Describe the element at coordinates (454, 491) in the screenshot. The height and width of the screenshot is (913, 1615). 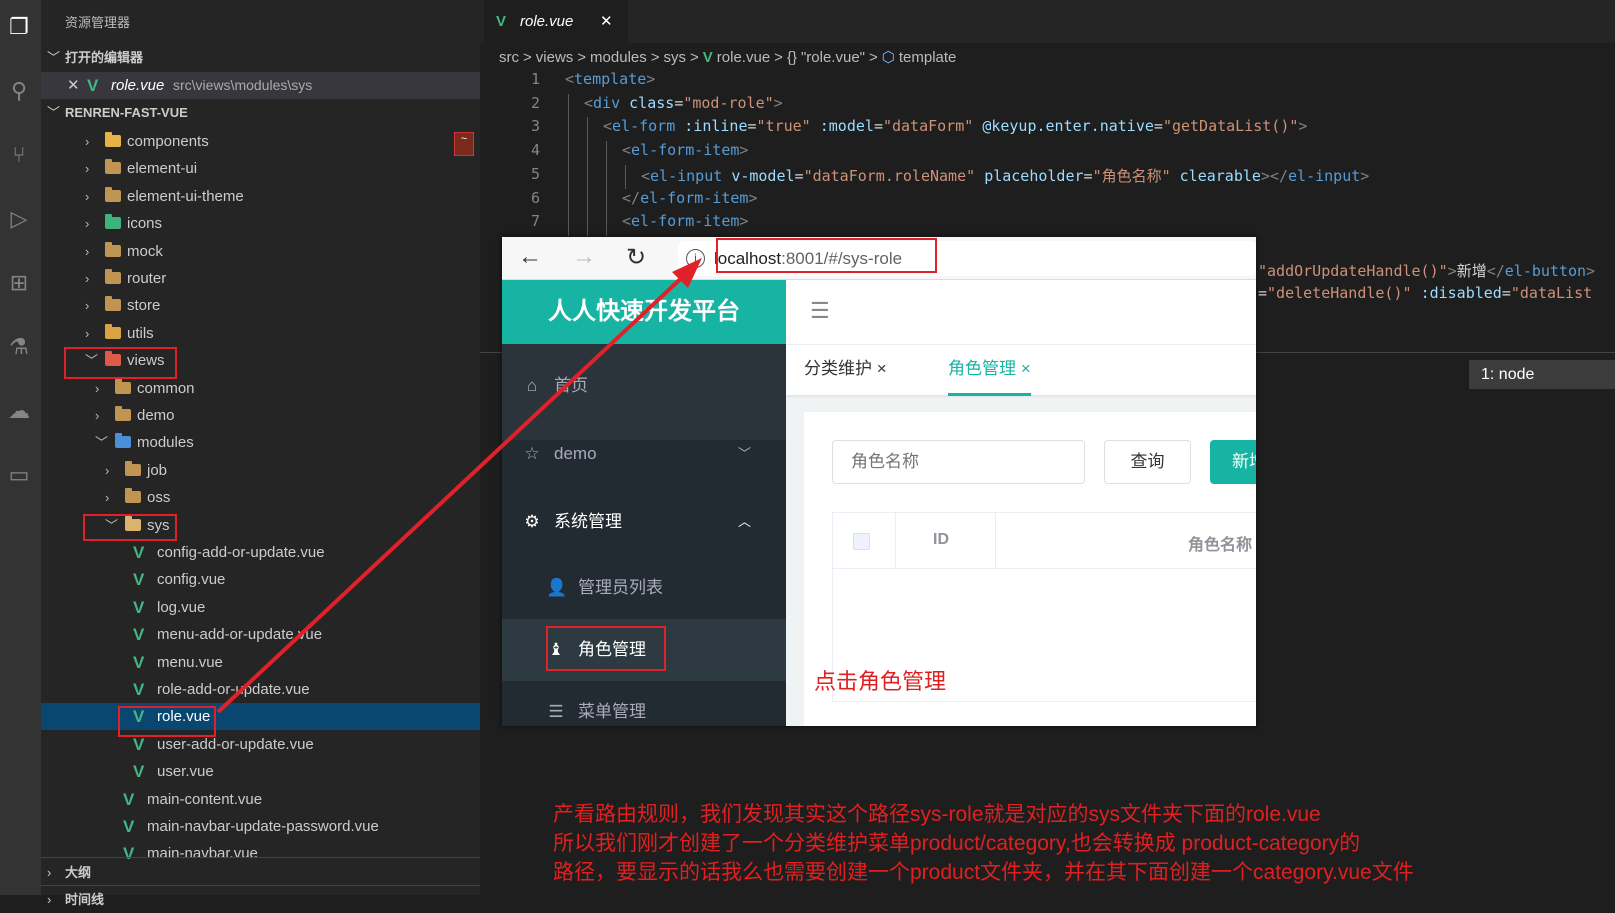
I see `arrow-line` at that location.